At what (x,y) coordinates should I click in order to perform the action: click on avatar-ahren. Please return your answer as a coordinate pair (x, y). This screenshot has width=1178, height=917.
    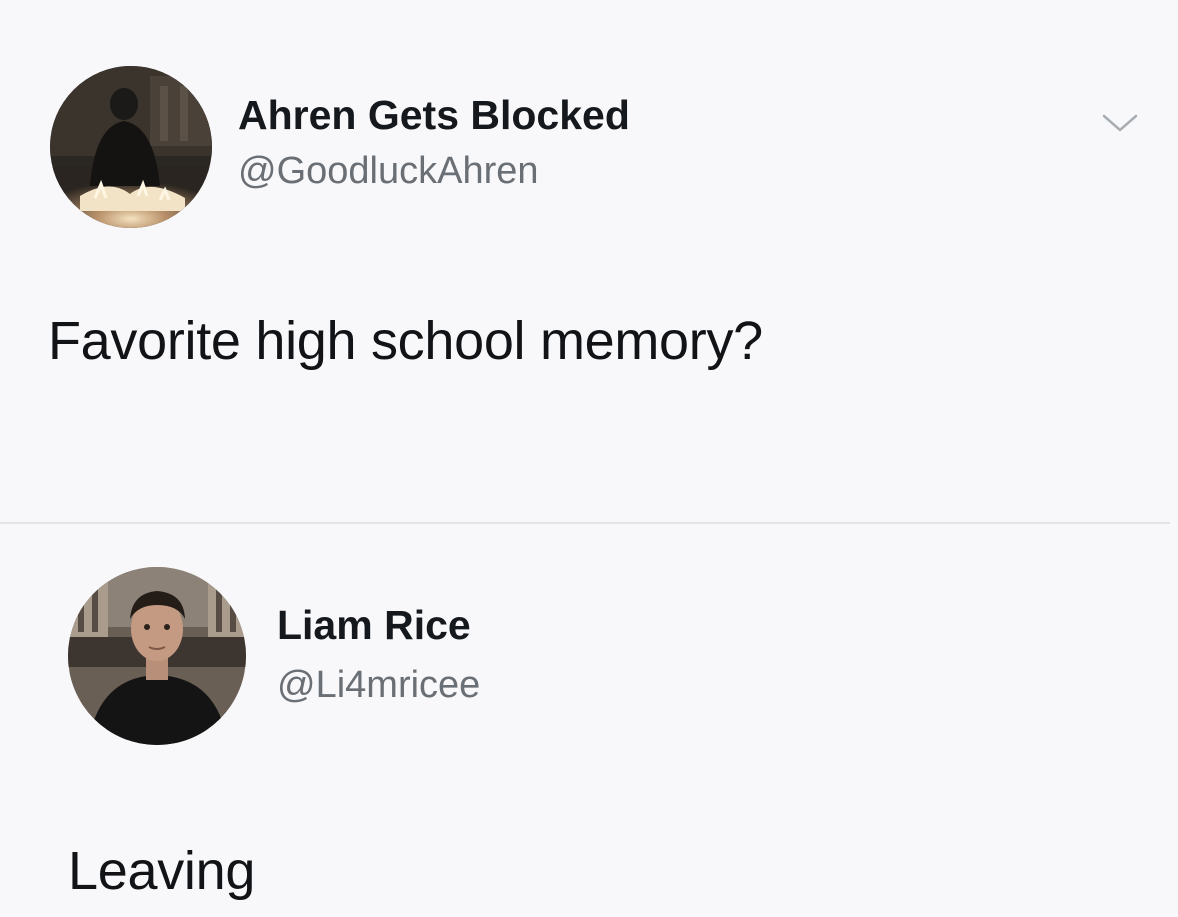
    Looking at the image, I should click on (131, 147).